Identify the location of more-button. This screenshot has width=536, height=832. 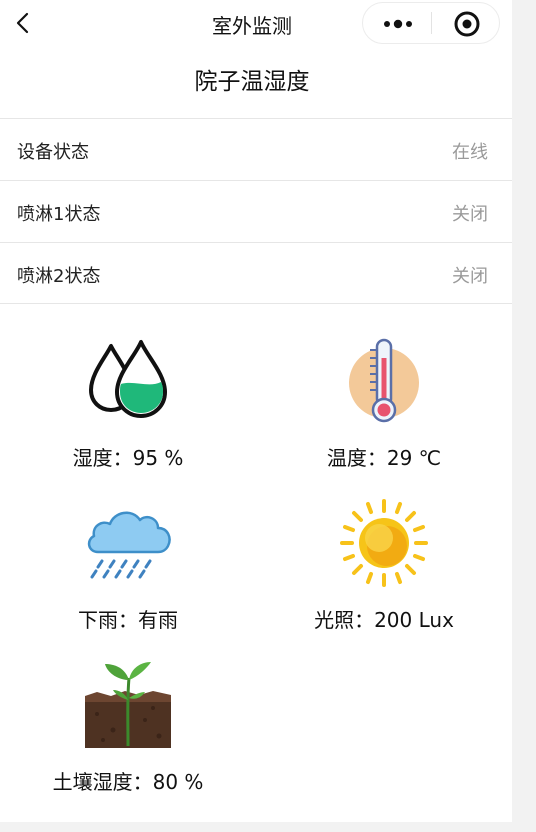
(397, 23).